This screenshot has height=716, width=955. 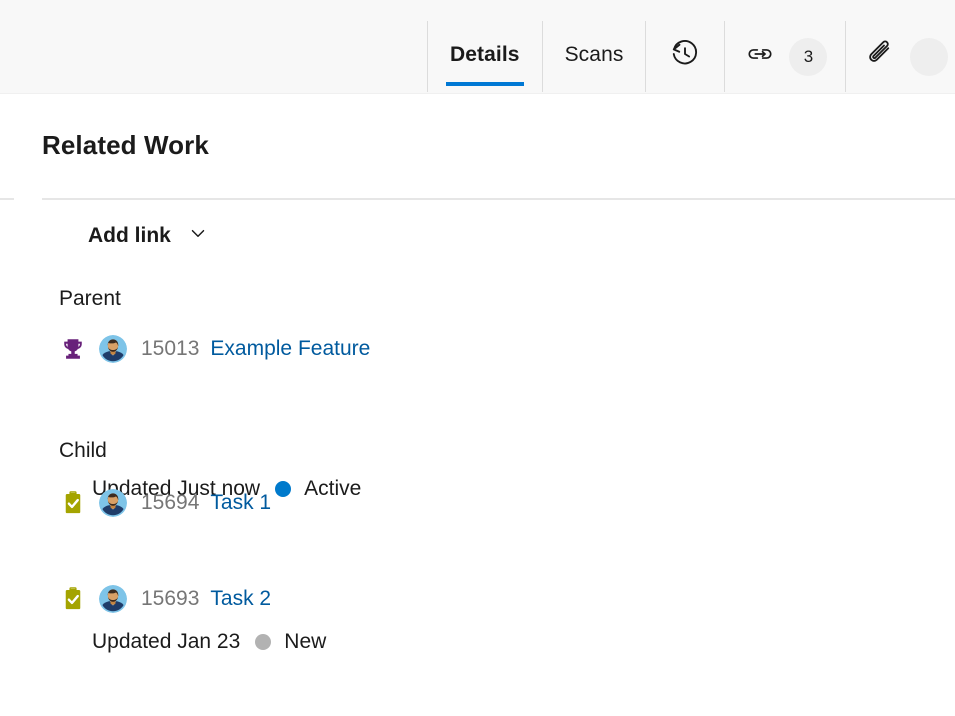 I want to click on related-work-item-meta: Updated Jan 23 New, so click(x=209, y=642).